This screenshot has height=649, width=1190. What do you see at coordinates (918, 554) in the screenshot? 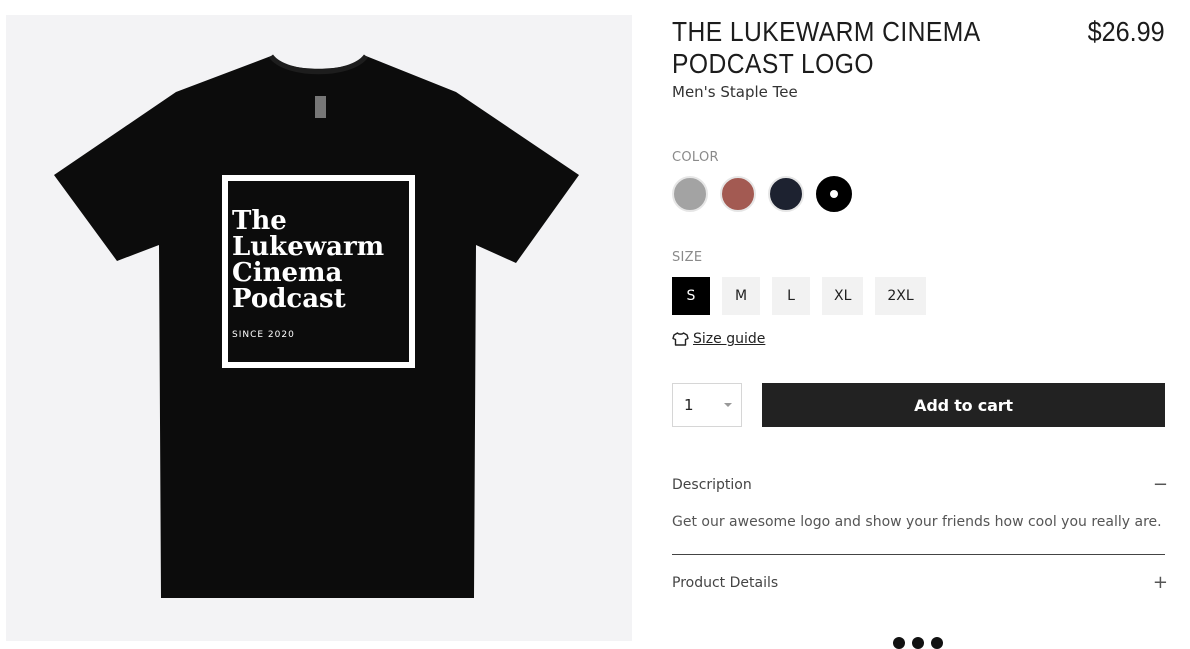
I see `divider` at bounding box center [918, 554].